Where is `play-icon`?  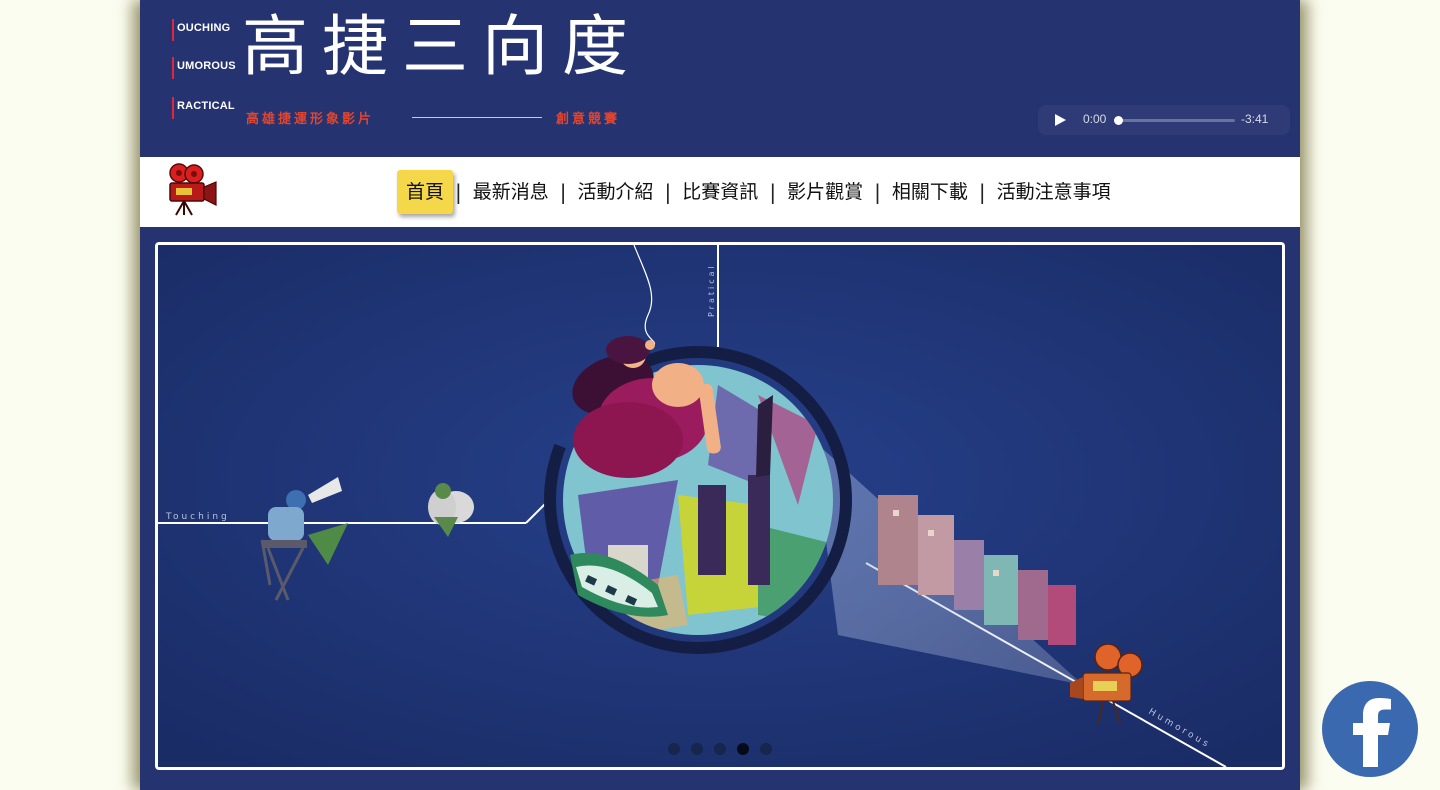
play-icon is located at coordinates (1060, 120).